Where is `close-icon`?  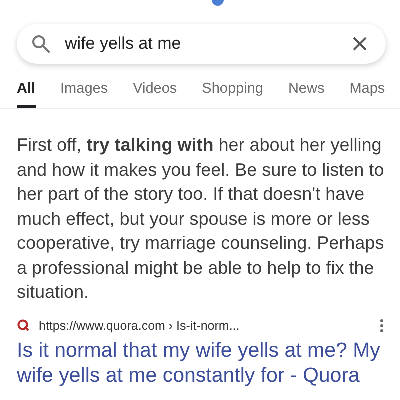 close-icon is located at coordinates (360, 44).